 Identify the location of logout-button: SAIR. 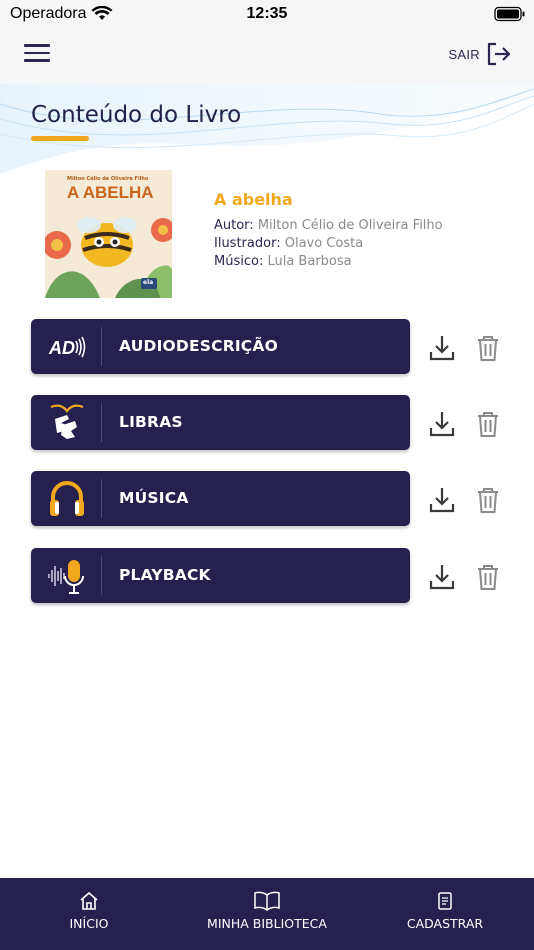
(480, 54).